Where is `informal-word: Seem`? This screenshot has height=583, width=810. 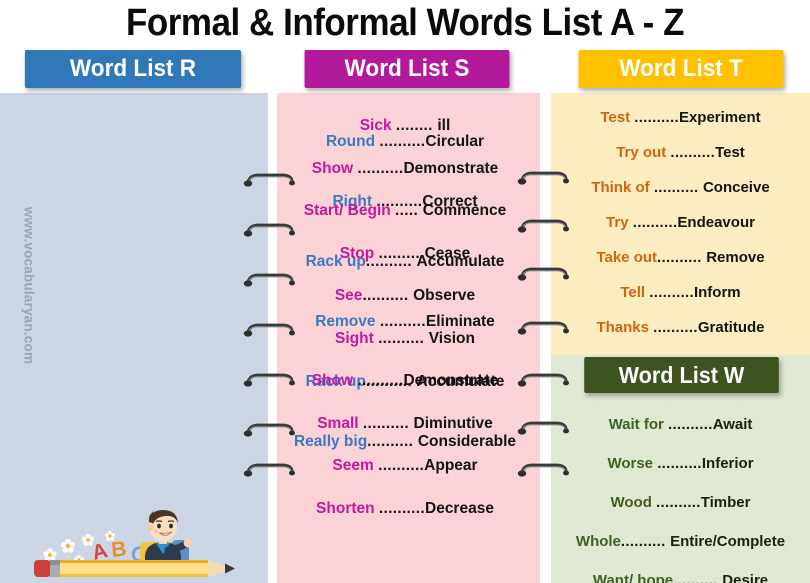
informal-word: Seem is located at coordinates (355, 465).